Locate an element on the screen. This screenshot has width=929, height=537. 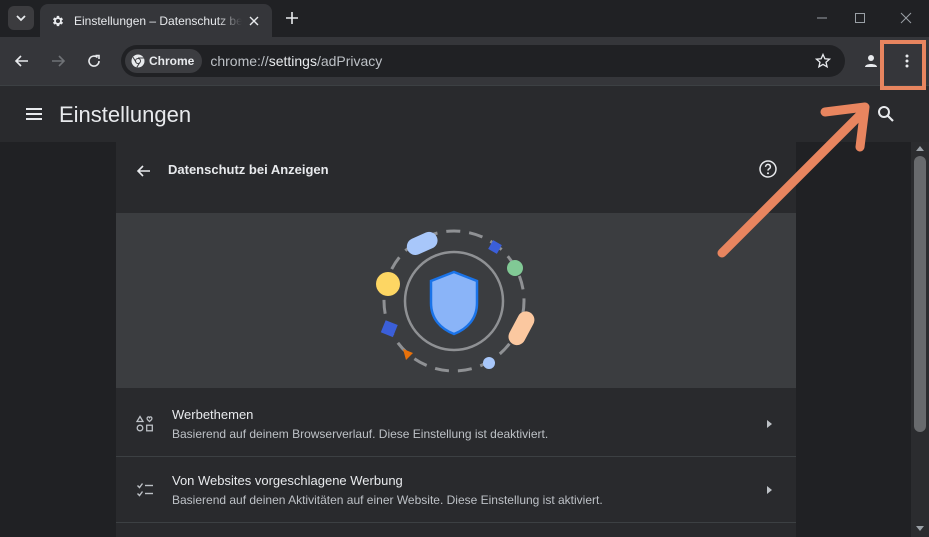
omnibox: Chrome chrome://settings/adPrivacy is located at coordinates (483, 61).